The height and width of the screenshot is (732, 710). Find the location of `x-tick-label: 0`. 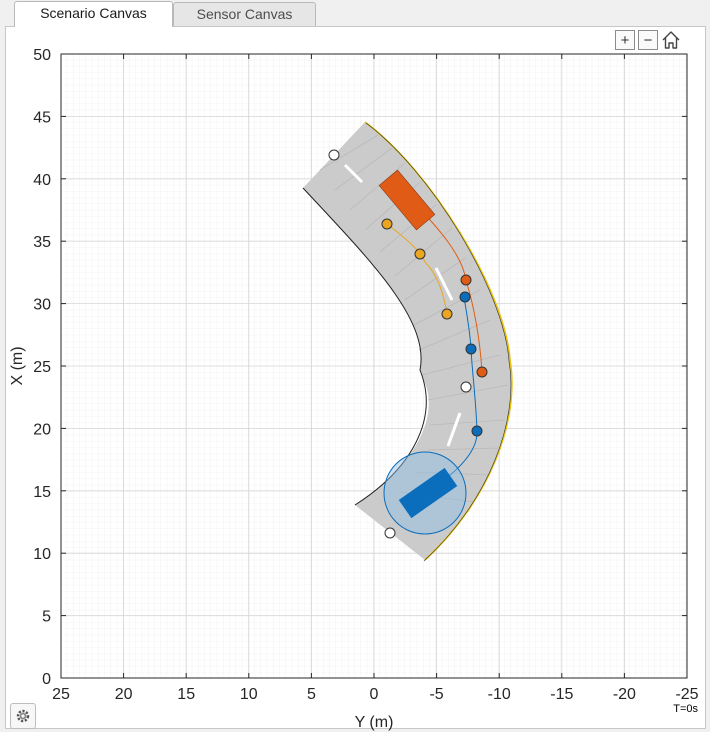

x-tick-label: 0 is located at coordinates (374, 694).